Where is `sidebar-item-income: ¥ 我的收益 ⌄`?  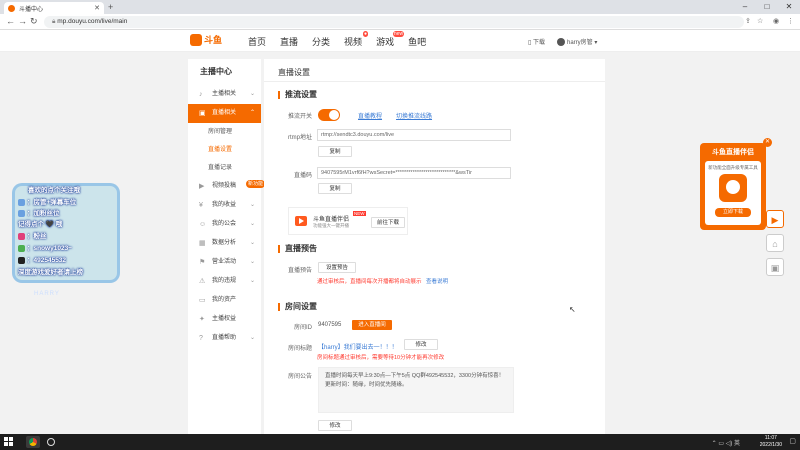 sidebar-item-income: ¥ 我的收益 ⌄ is located at coordinates (224, 205).